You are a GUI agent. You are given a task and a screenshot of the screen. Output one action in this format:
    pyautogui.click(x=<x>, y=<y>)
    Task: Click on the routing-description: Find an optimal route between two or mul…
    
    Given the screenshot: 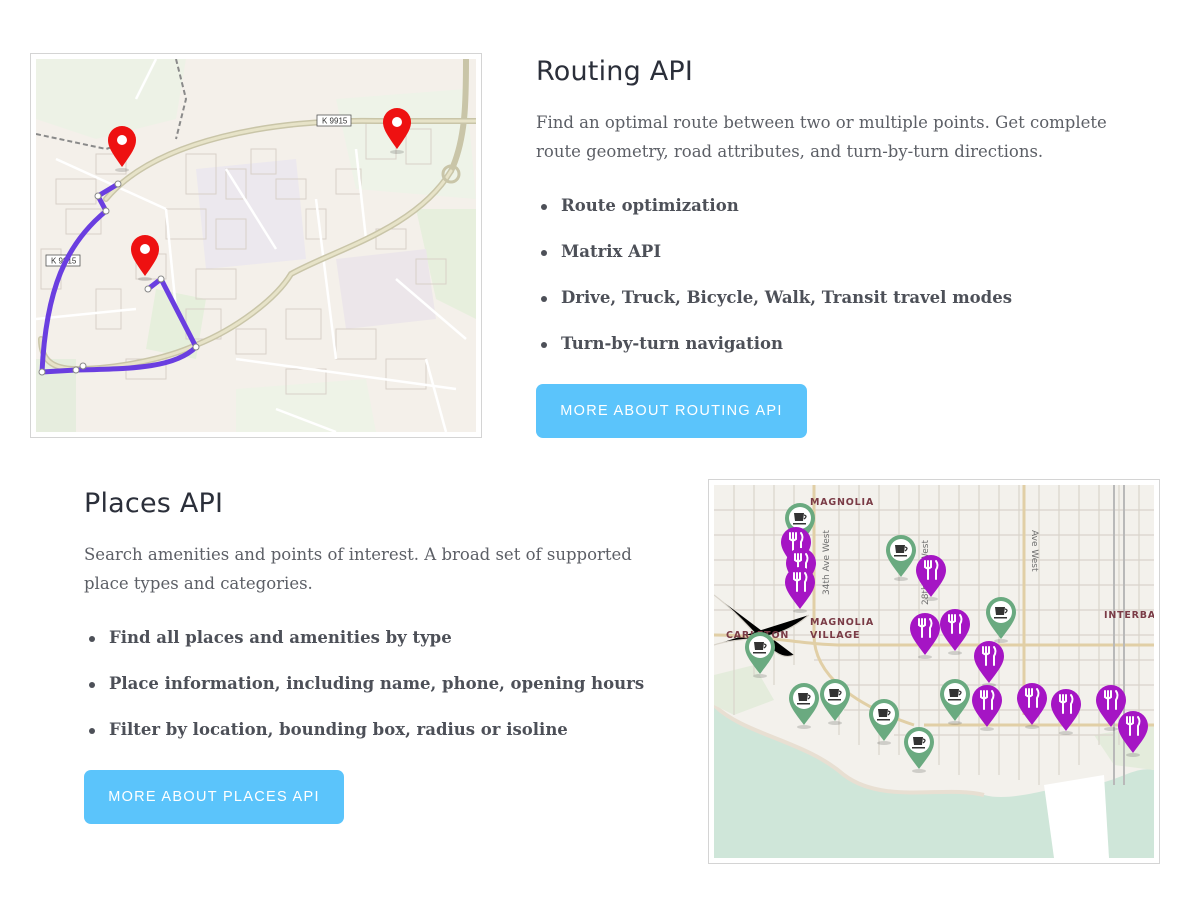 What is the action you would take?
    pyautogui.click(x=821, y=137)
    